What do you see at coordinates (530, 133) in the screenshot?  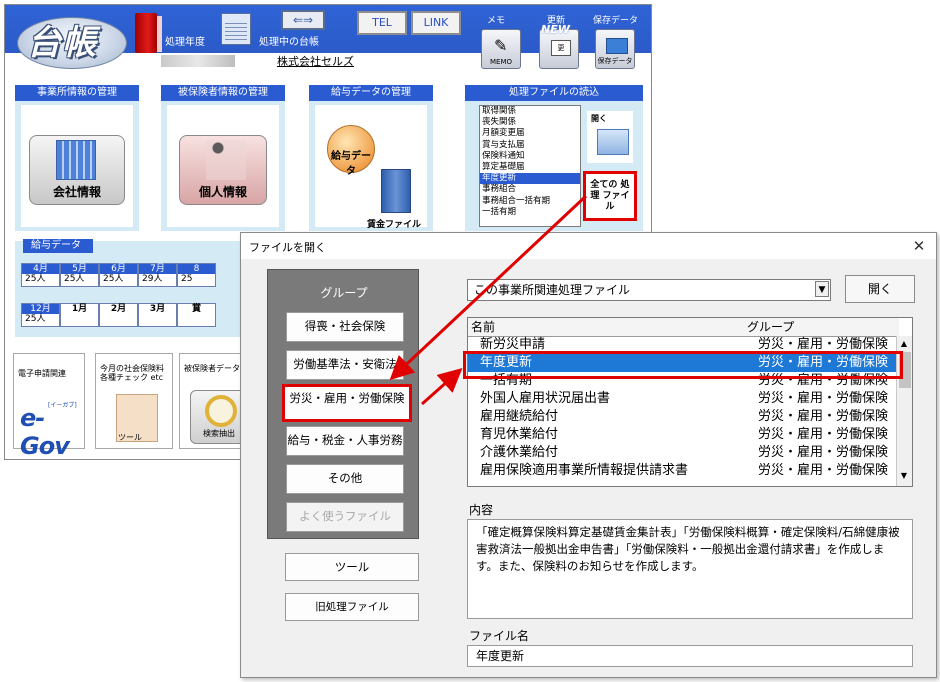 I see `process-file-item: 月額変更届` at bounding box center [530, 133].